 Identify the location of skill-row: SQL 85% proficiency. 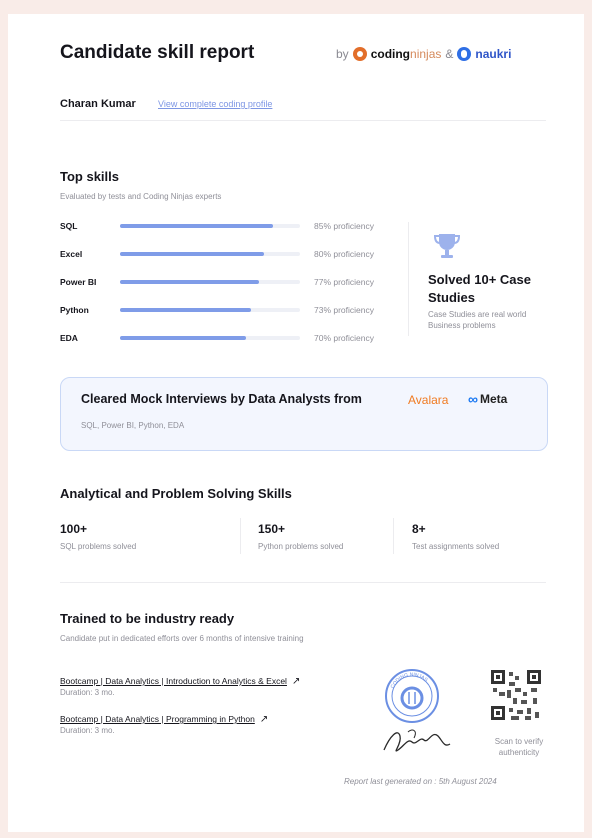
(230, 226).